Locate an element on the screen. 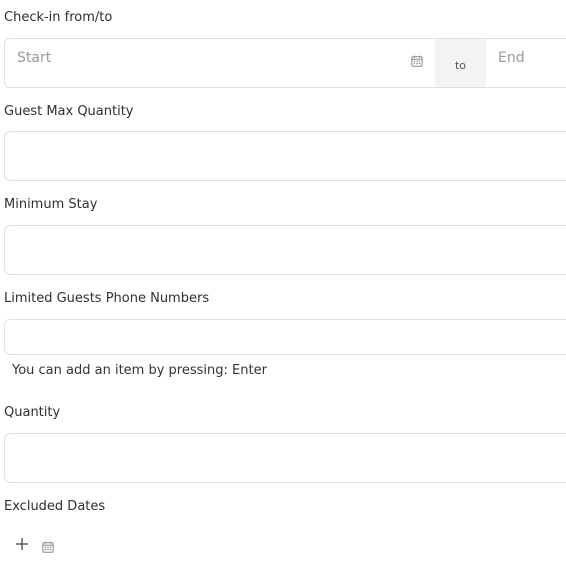 The width and height of the screenshot is (566, 570). excluded-dates-label: Excluded Dates is located at coordinates (55, 506).